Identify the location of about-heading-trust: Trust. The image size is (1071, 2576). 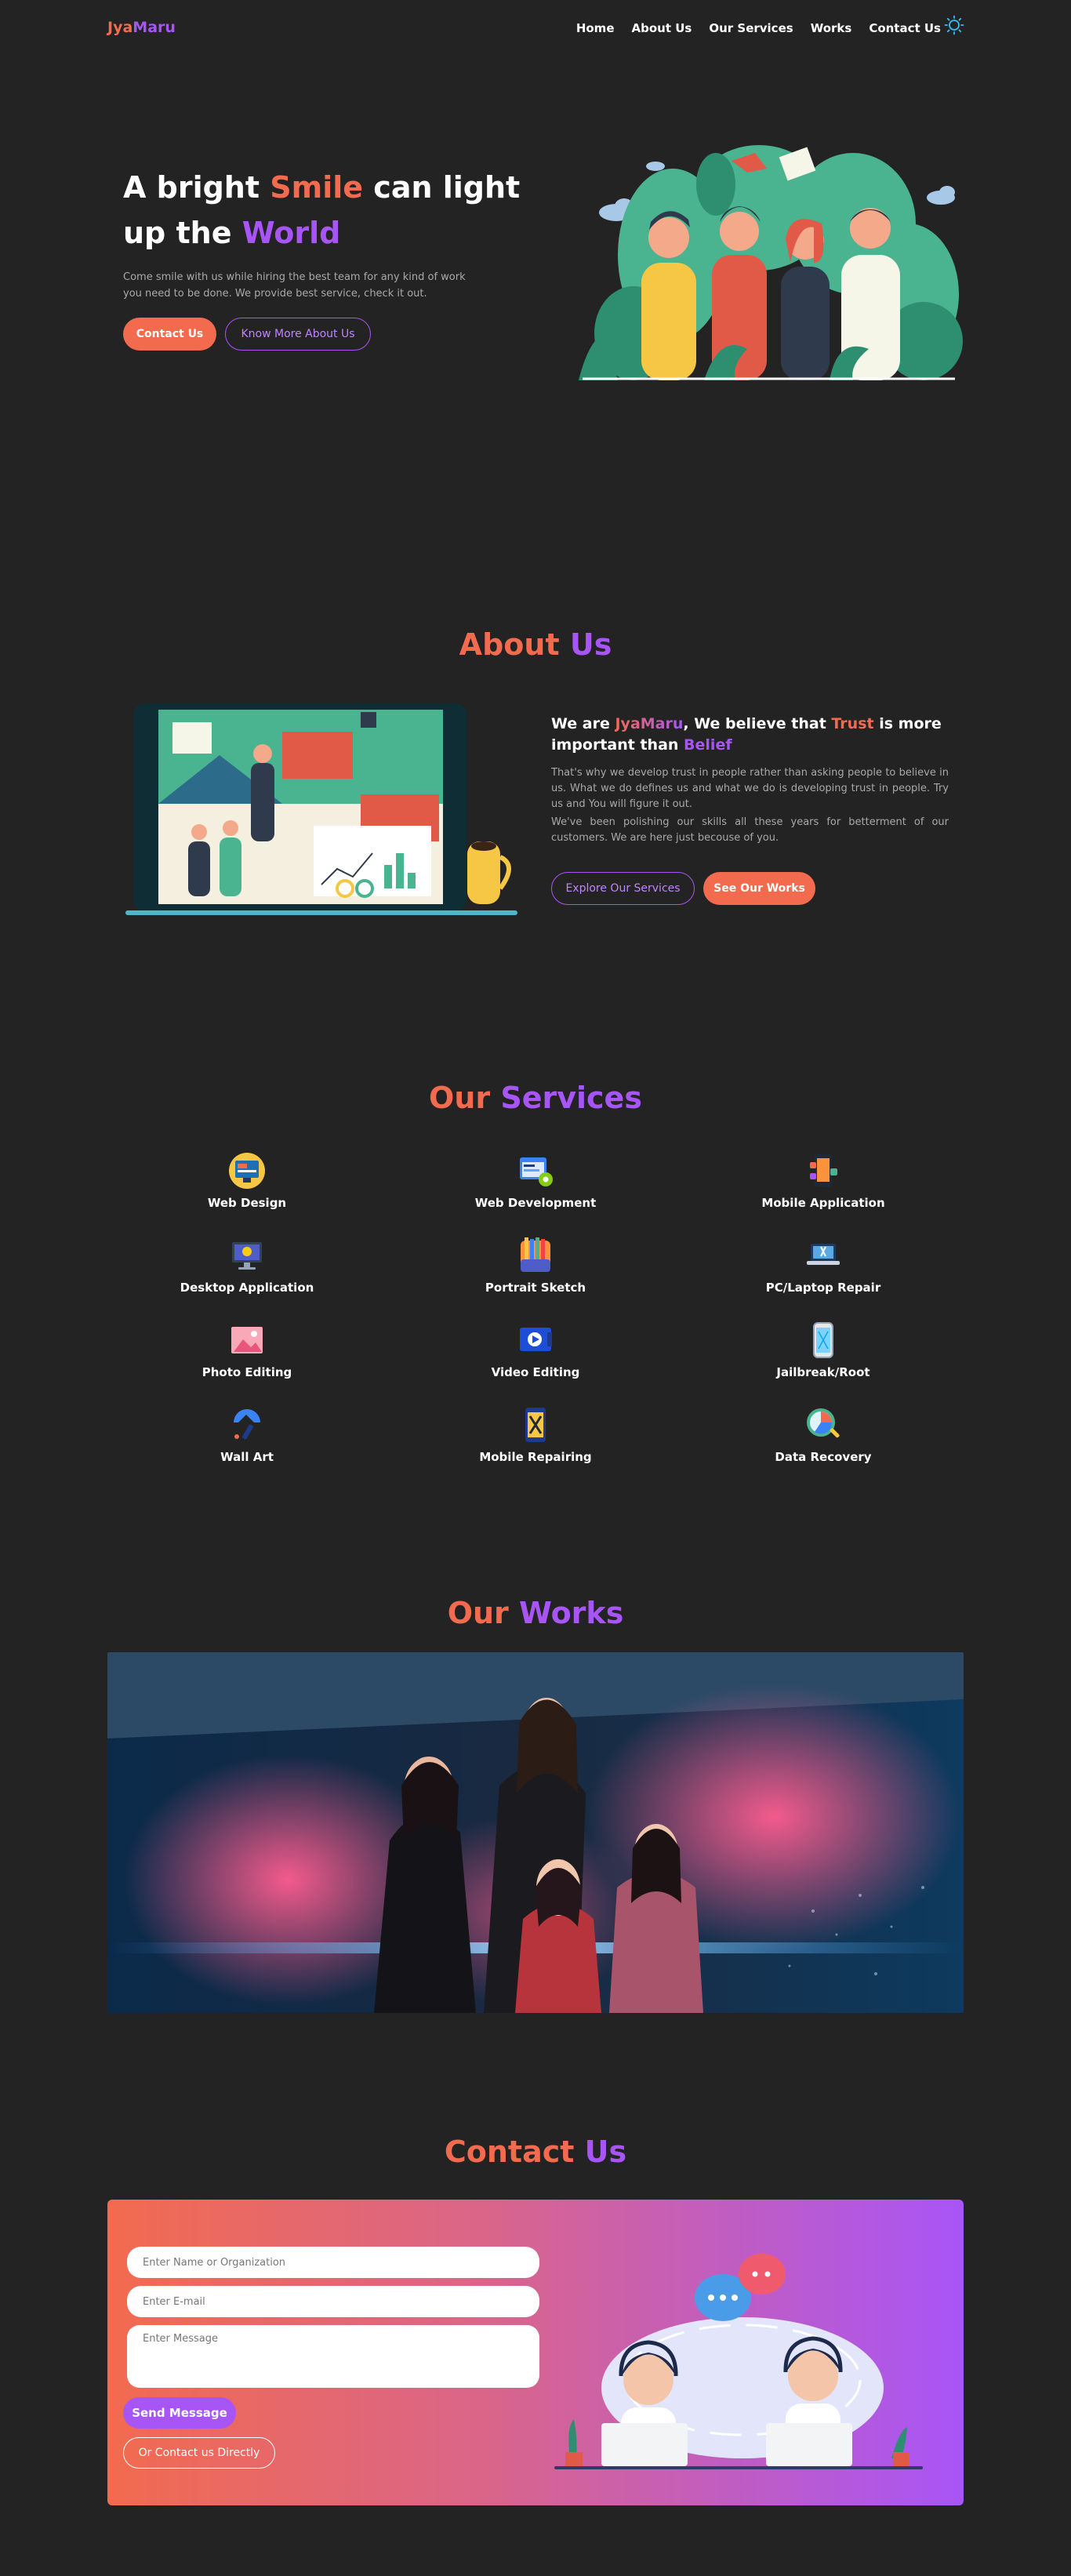
(852, 723).